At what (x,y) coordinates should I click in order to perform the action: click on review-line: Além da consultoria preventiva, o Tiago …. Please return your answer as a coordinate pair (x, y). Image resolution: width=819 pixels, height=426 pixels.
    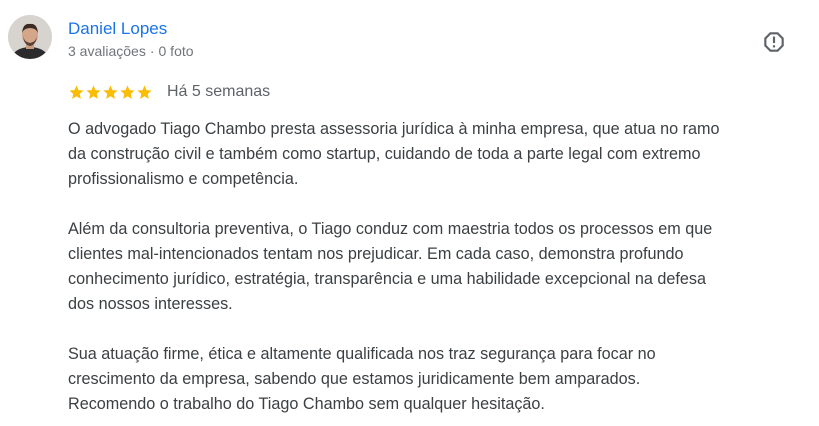
    Looking at the image, I should click on (390, 229).